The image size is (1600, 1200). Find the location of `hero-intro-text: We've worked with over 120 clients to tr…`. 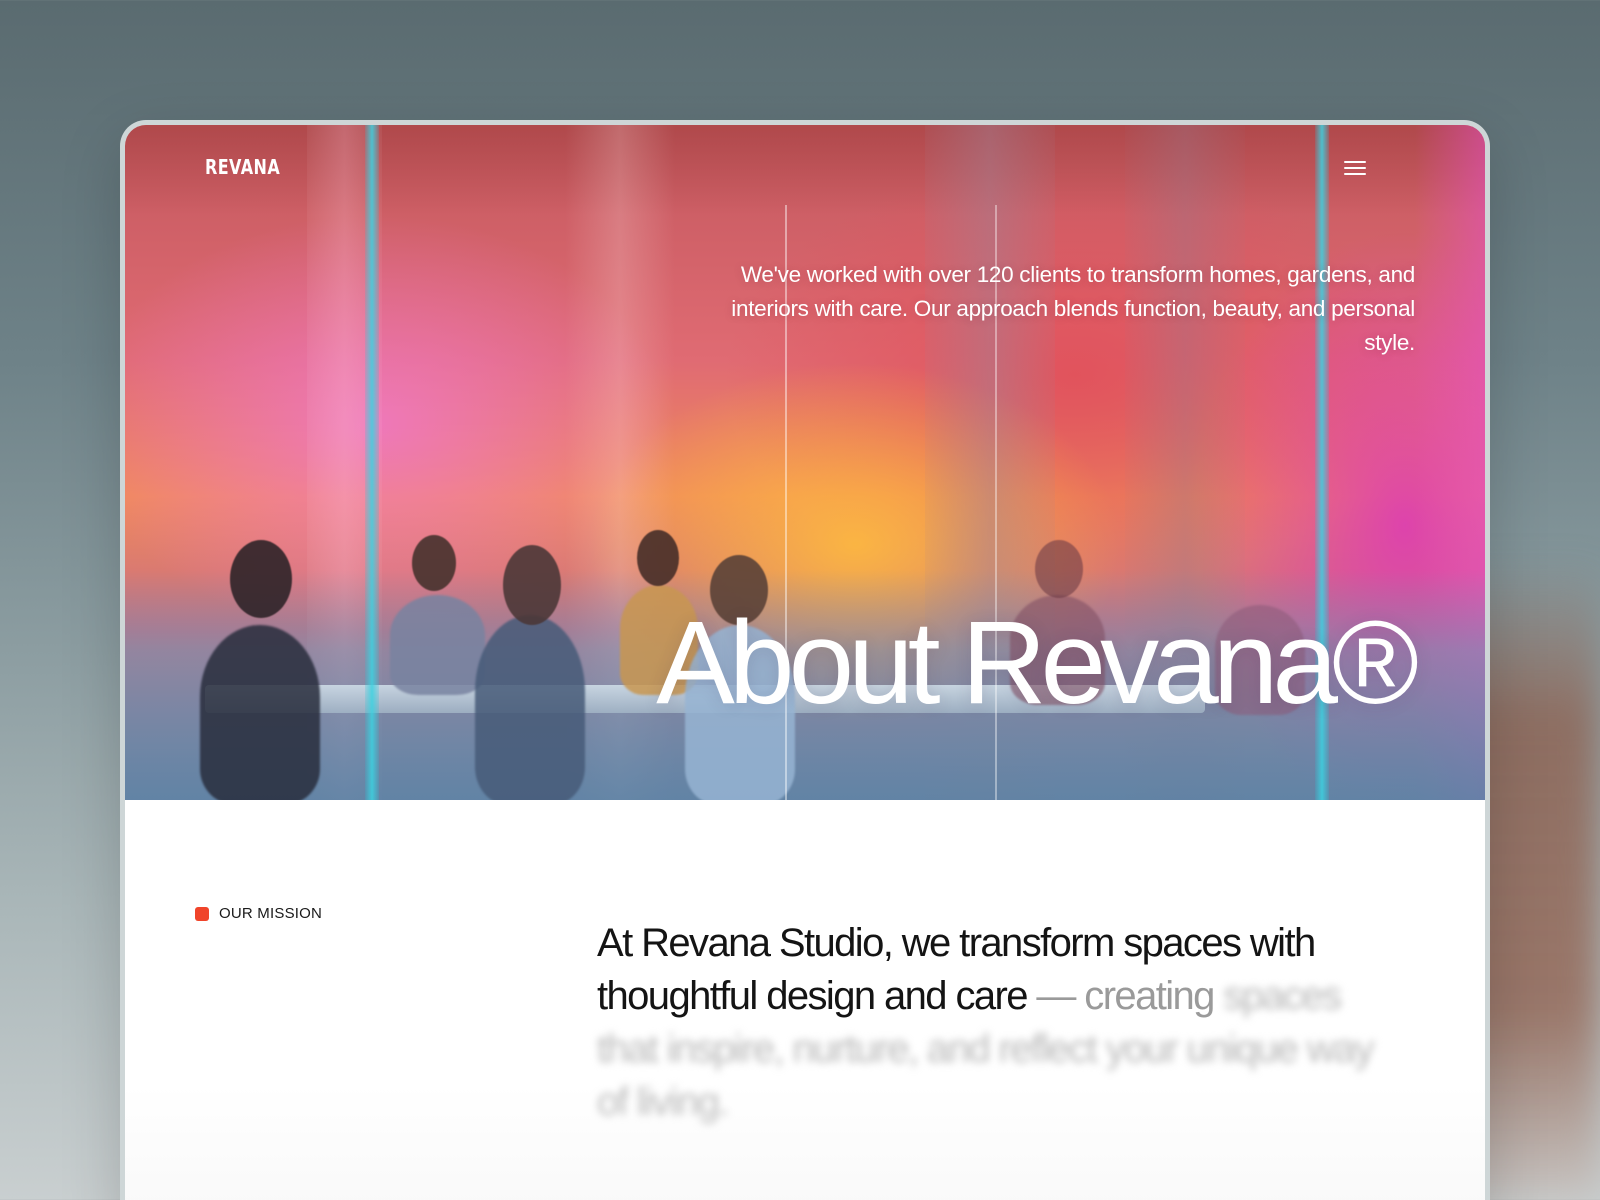

hero-intro-text: We've worked with over 120 clients to tr… is located at coordinates (1073, 308).